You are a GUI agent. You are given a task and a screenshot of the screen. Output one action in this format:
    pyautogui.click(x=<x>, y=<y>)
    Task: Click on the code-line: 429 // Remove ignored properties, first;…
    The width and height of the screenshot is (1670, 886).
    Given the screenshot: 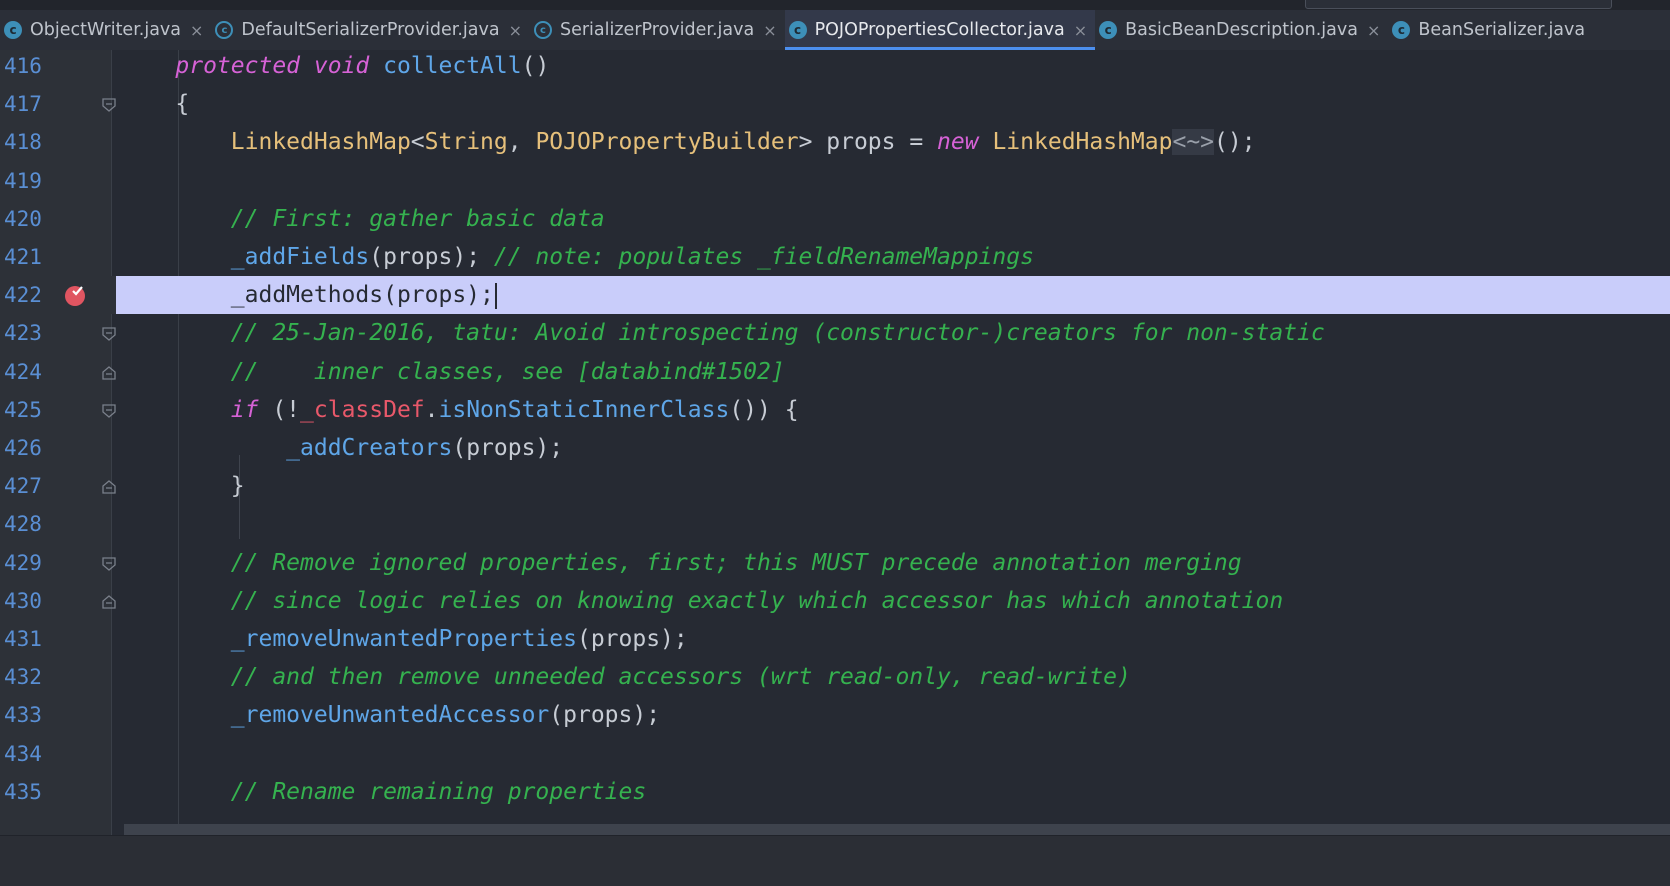 What is the action you would take?
    pyautogui.click(x=835, y=563)
    